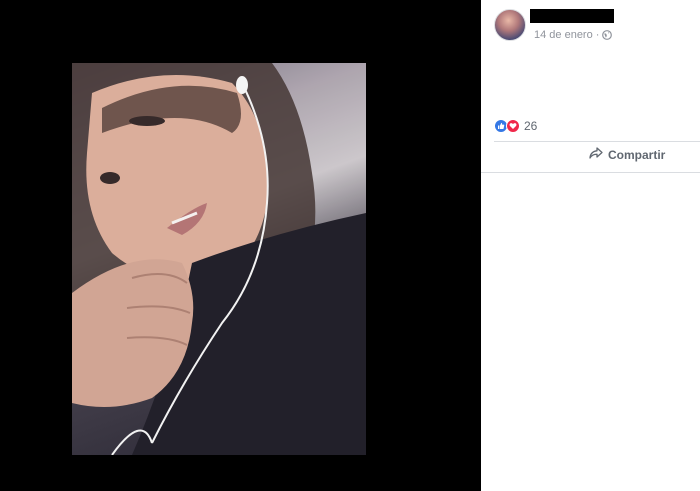 The image size is (700, 491). I want to click on share-button: Compartir, so click(627, 154).